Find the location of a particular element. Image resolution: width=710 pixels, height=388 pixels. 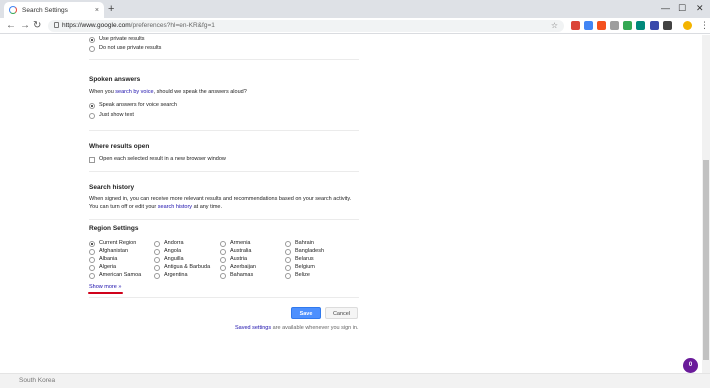

search-history-link: search history is located at coordinates (175, 207).